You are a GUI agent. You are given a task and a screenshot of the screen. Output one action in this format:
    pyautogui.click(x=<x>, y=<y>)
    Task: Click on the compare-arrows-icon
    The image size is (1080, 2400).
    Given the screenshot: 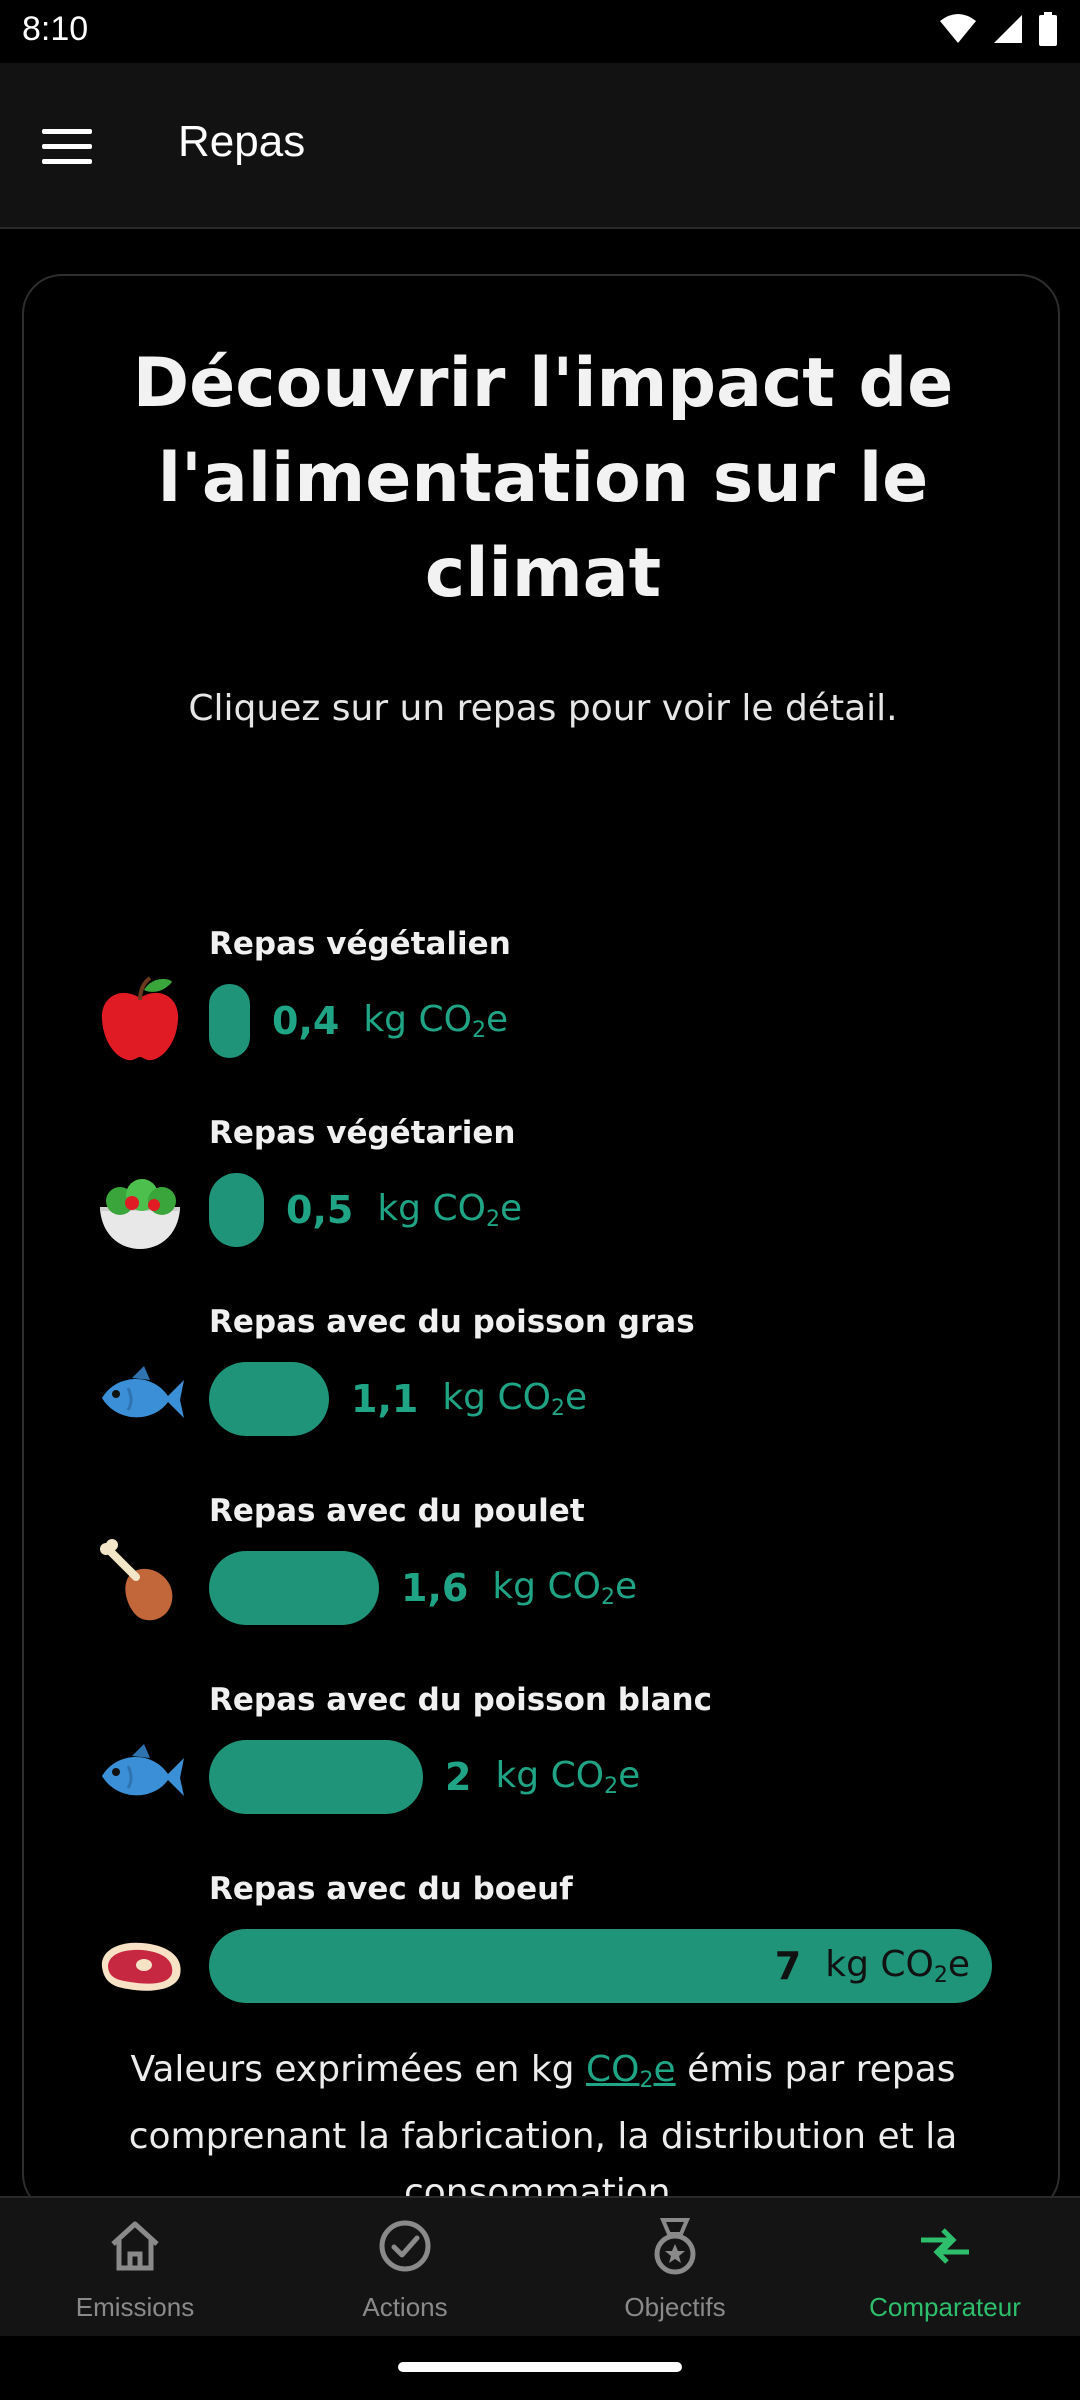 What is the action you would take?
    pyautogui.click(x=945, y=2246)
    